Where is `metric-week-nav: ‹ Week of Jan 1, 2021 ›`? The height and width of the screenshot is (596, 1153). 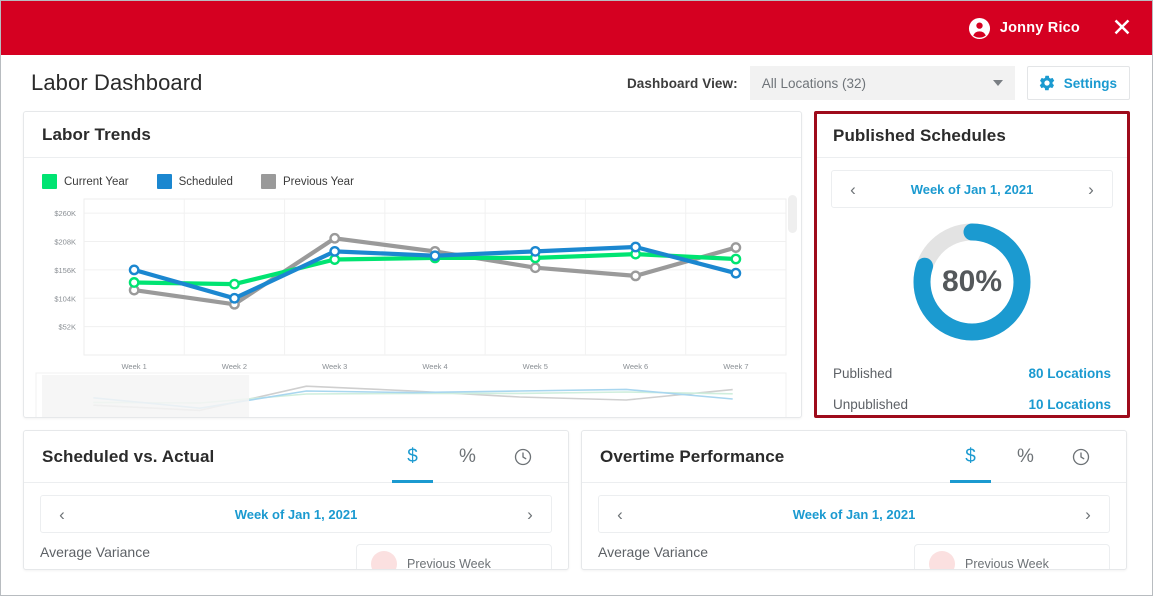
metric-week-nav: ‹ Week of Jan 1, 2021 › is located at coordinates (854, 514).